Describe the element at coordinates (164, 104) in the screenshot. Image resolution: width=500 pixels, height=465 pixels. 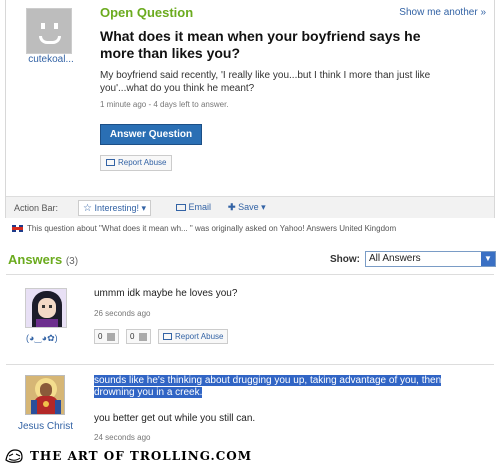
I see `question-meta: 1 minute ago - 4 days left to answer.` at that location.